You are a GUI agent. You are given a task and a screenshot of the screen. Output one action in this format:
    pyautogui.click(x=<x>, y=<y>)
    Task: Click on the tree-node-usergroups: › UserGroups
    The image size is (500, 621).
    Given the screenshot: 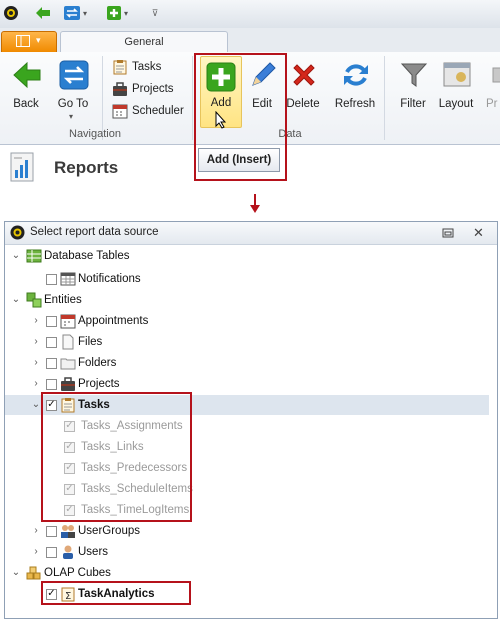 What is the action you would take?
    pyautogui.click(x=85, y=531)
    